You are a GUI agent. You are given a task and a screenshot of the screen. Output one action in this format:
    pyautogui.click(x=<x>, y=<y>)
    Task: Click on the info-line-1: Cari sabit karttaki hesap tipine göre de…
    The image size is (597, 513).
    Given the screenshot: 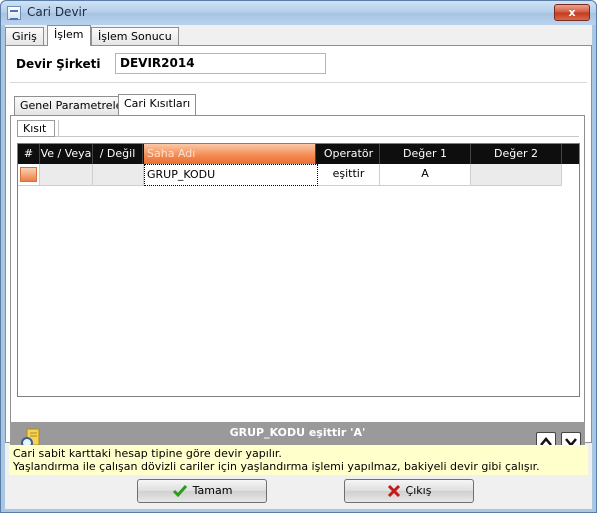 What is the action you would take?
    pyautogui.click(x=147, y=453)
    